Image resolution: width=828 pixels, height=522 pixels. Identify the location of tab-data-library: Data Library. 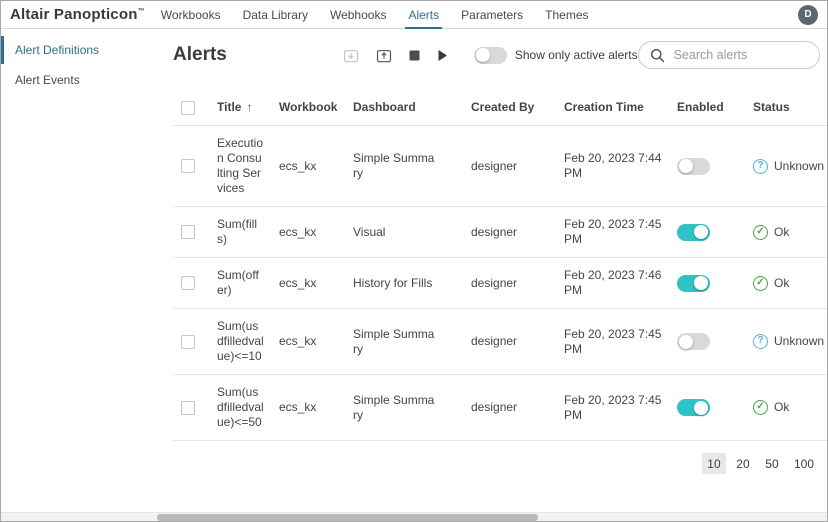
(275, 14).